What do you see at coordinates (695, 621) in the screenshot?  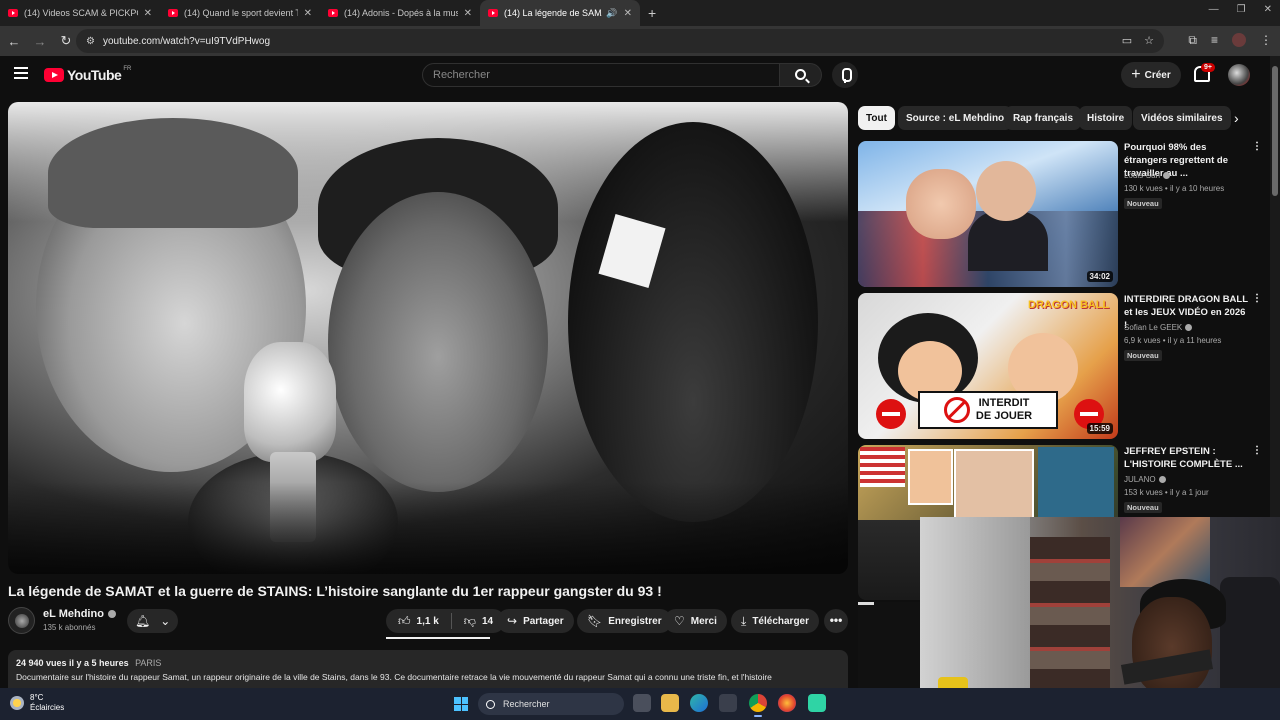 I see `thanks-button: ♡ Merci` at bounding box center [695, 621].